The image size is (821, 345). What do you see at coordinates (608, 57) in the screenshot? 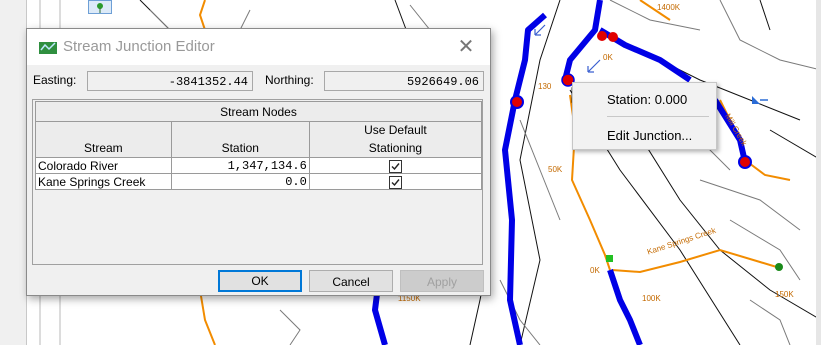
I see `map-label-0k-top: 0K` at bounding box center [608, 57].